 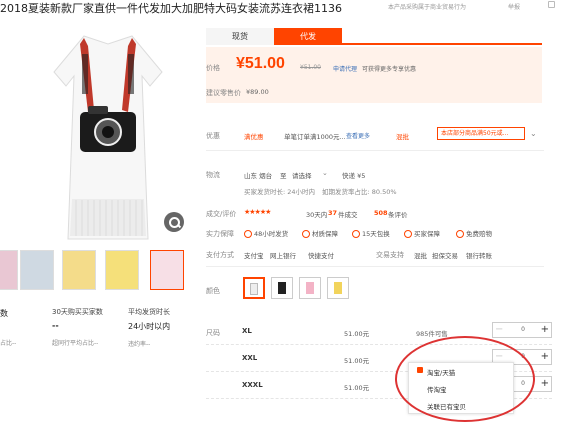 What do you see at coordinates (302, 175) in the screenshot?
I see `logistics-destination-select: 请选择` at bounding box center [302, 175].